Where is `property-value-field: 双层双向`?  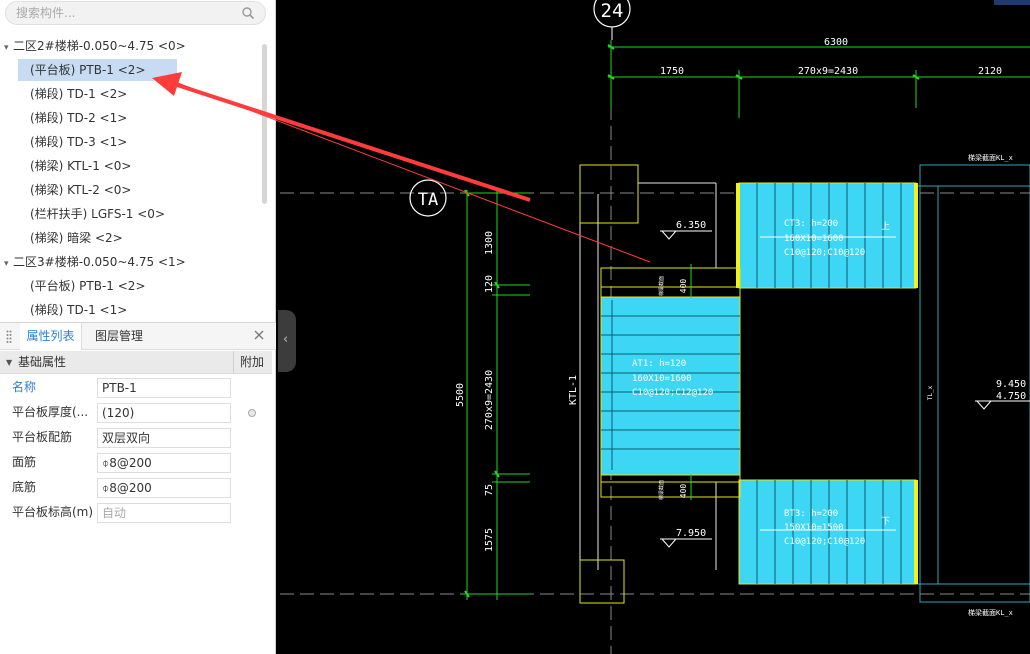
property-value-field: 双层双向 is located at coordinates (164, 438).